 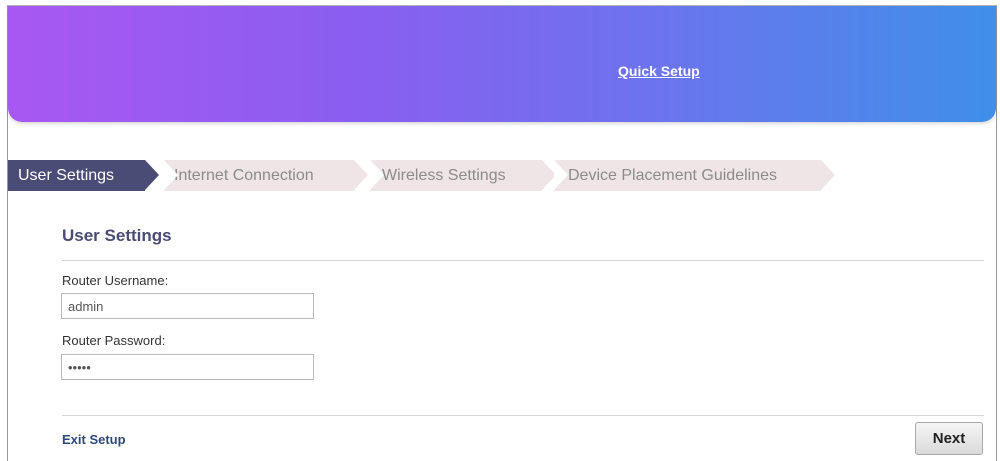 I want to click on password-label: Router Password:, so click(x=114, y=340).